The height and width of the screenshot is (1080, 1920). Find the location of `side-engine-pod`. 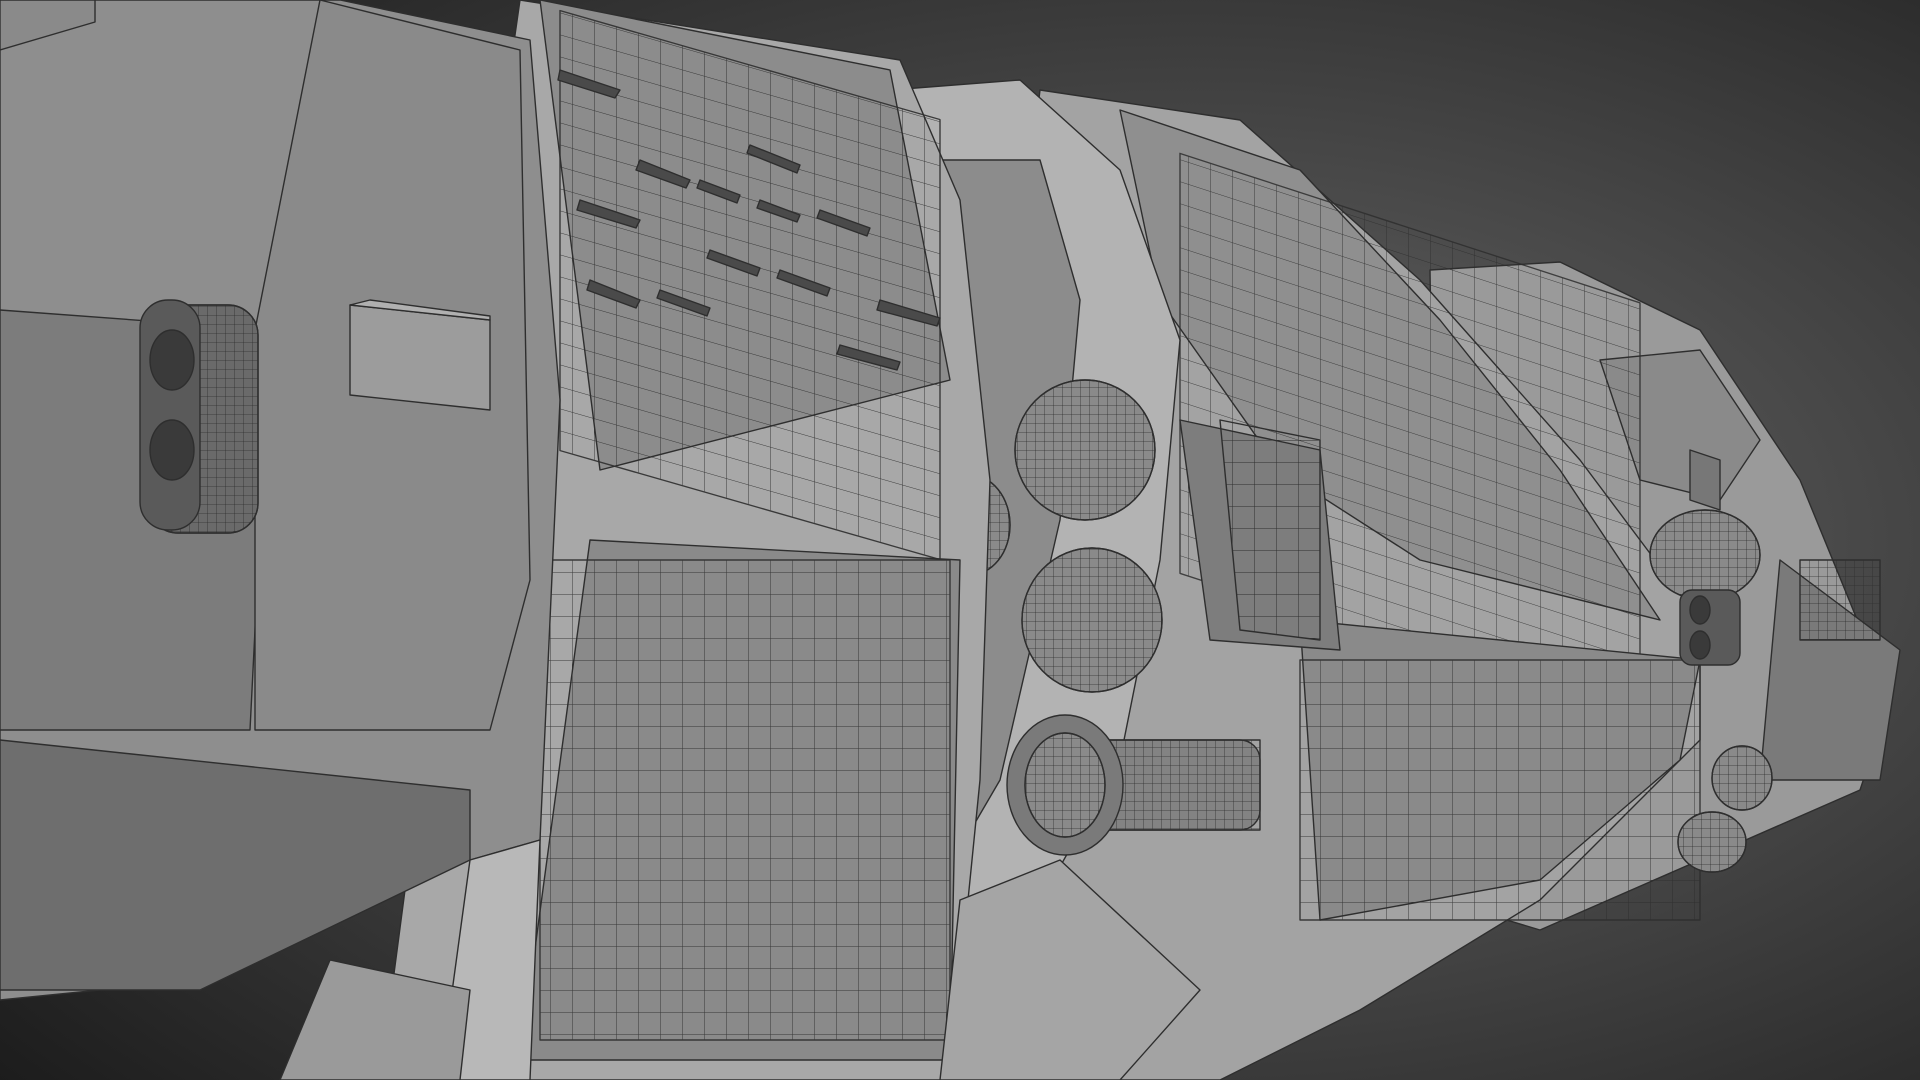

side-engine-pod is located at coordinates (199, 416).